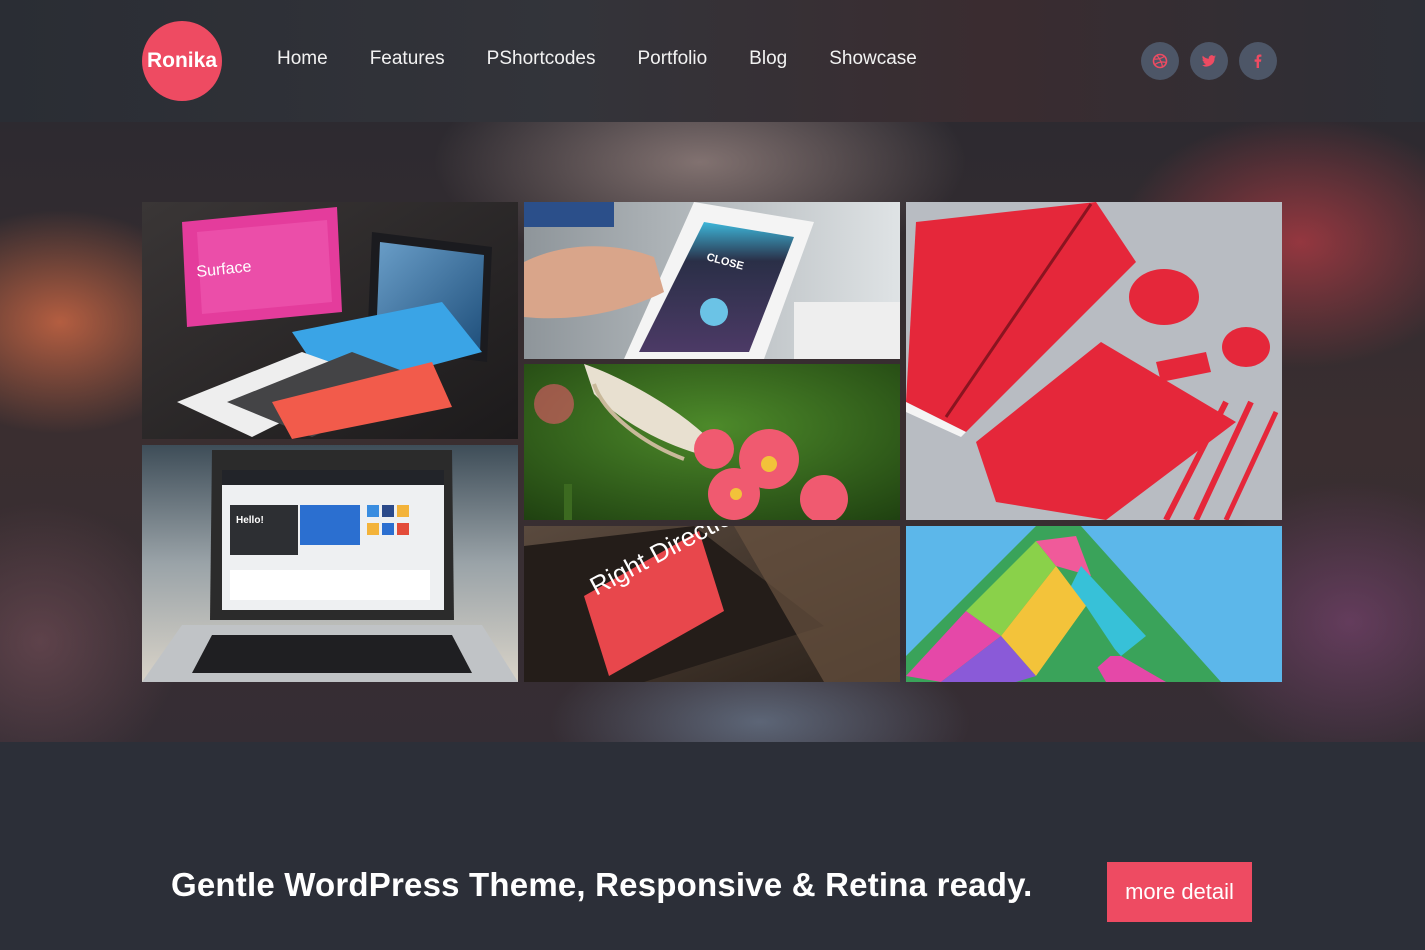  I want to click on facebook-button, so click(1258, 61).